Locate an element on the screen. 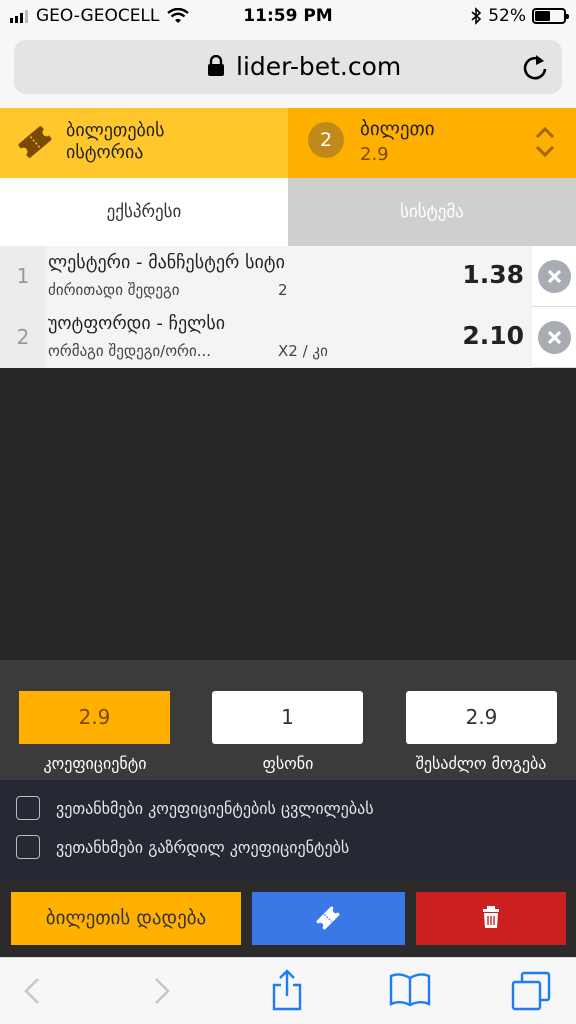 This screenshot has width=576, height=1024. tab-system: სისტემა is located at coordinates (432, 212).